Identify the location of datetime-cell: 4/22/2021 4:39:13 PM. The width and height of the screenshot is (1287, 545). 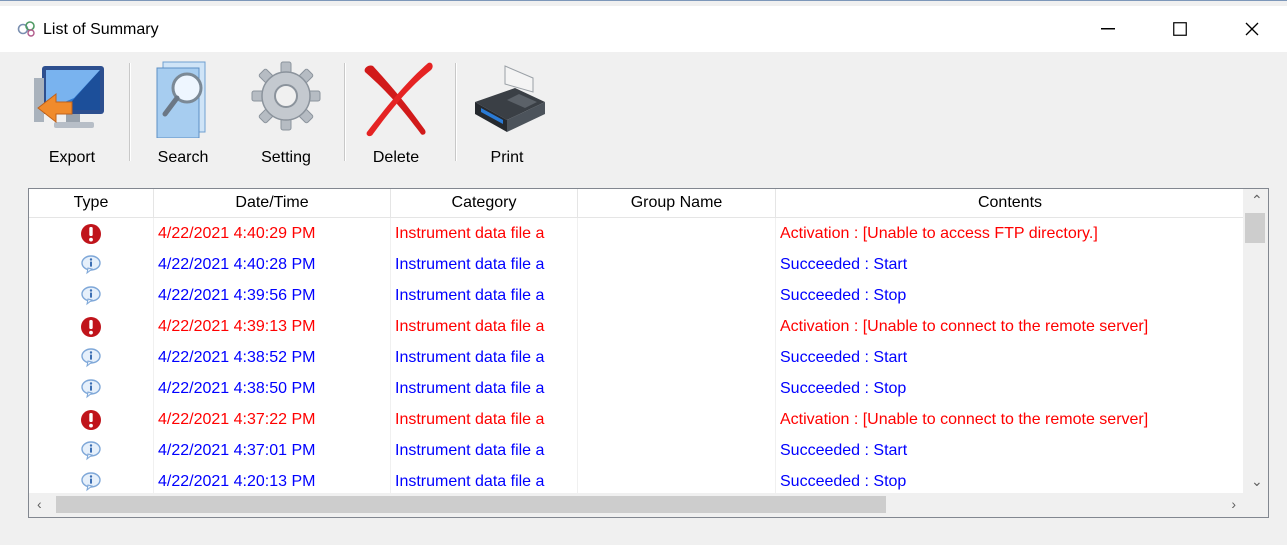
(272, 326).